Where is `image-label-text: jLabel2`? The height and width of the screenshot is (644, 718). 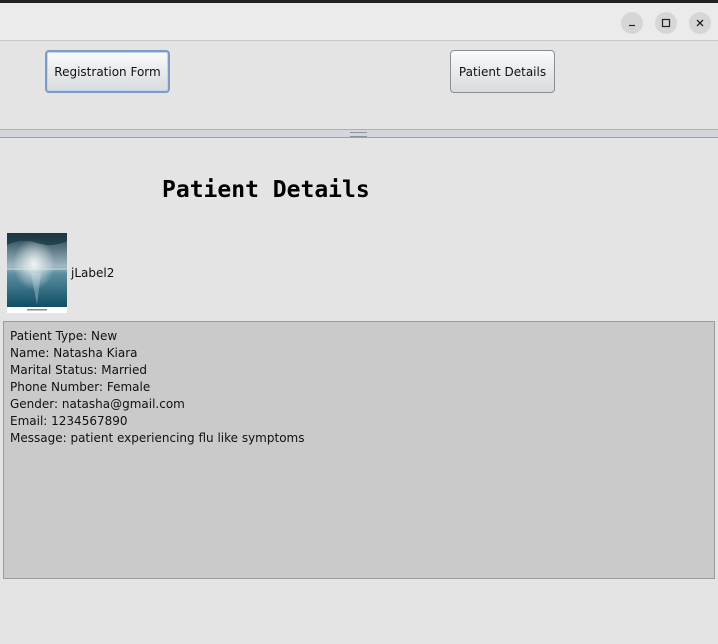
image-label-text: jLabel2 is located at coordinates (93, 273).